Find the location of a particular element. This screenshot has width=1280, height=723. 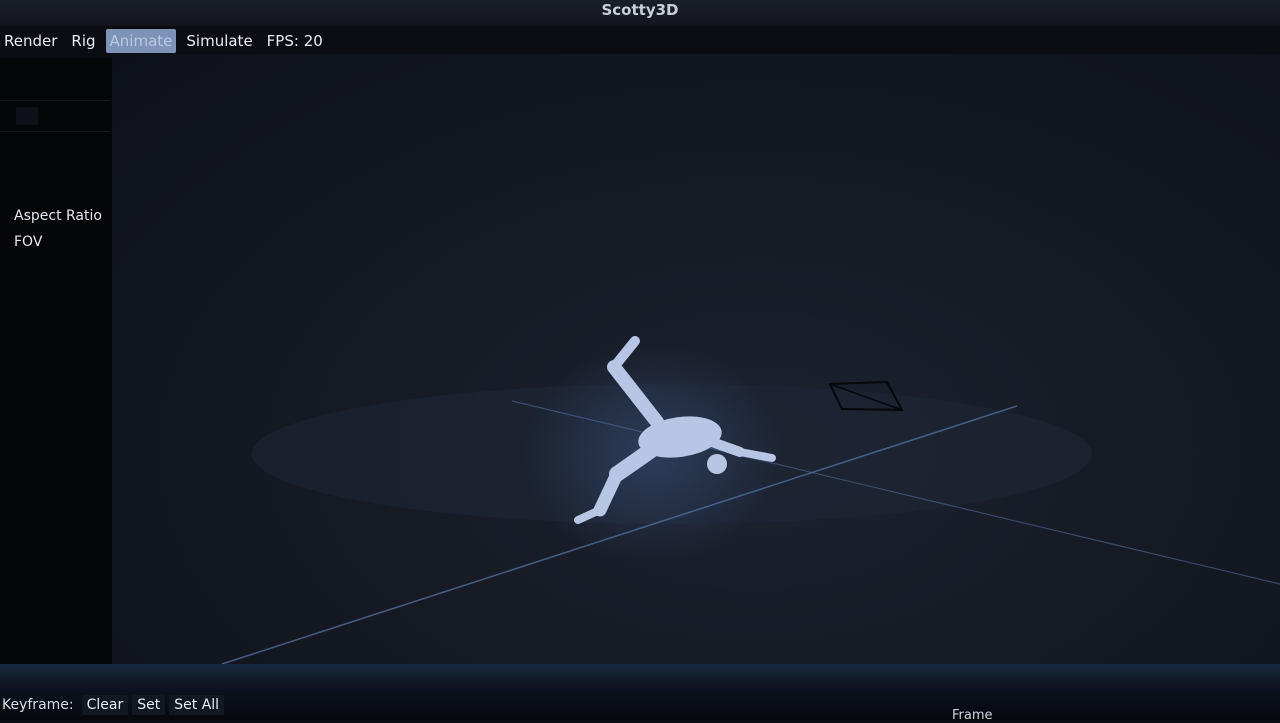

keyframe-label: Keyframe: is located at coordinates (38, 705).